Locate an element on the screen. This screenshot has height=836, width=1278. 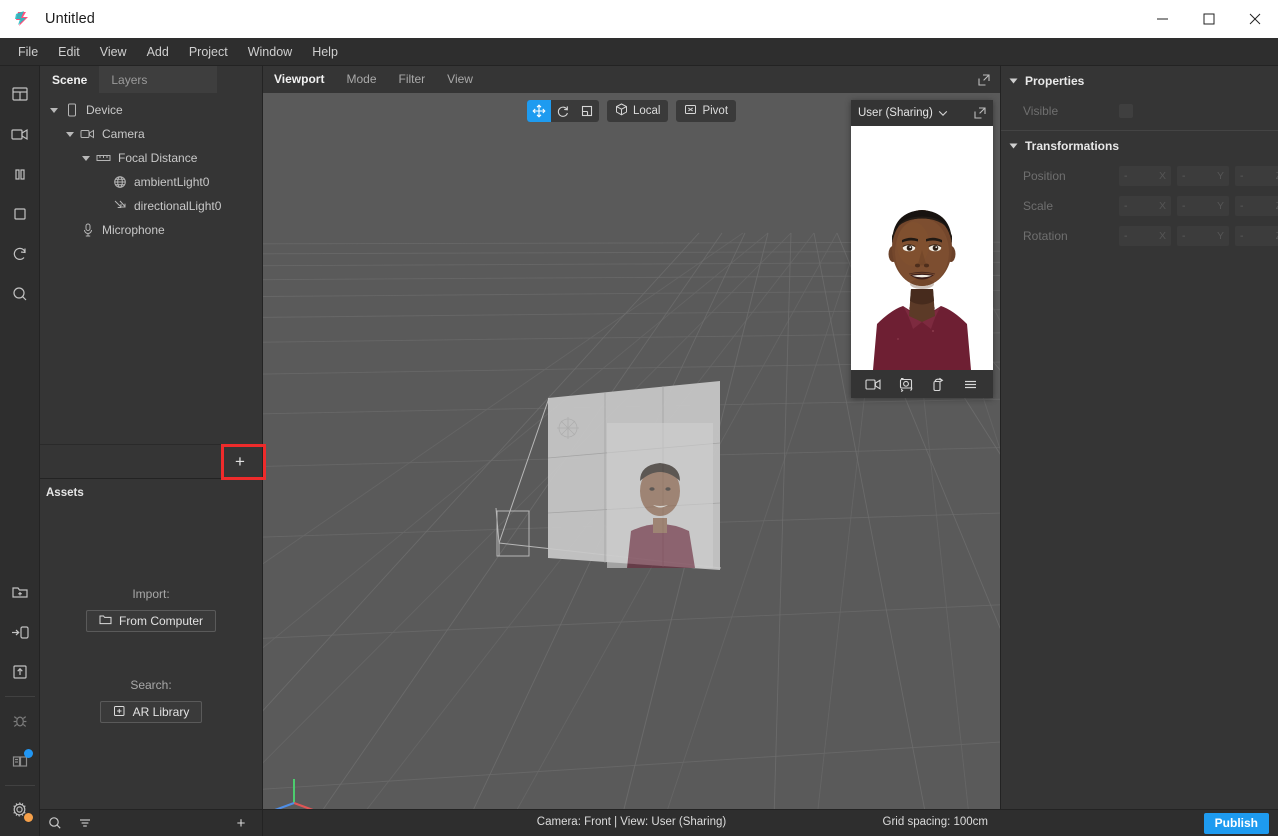
record-video-icon is located at coordinates (873, 384).